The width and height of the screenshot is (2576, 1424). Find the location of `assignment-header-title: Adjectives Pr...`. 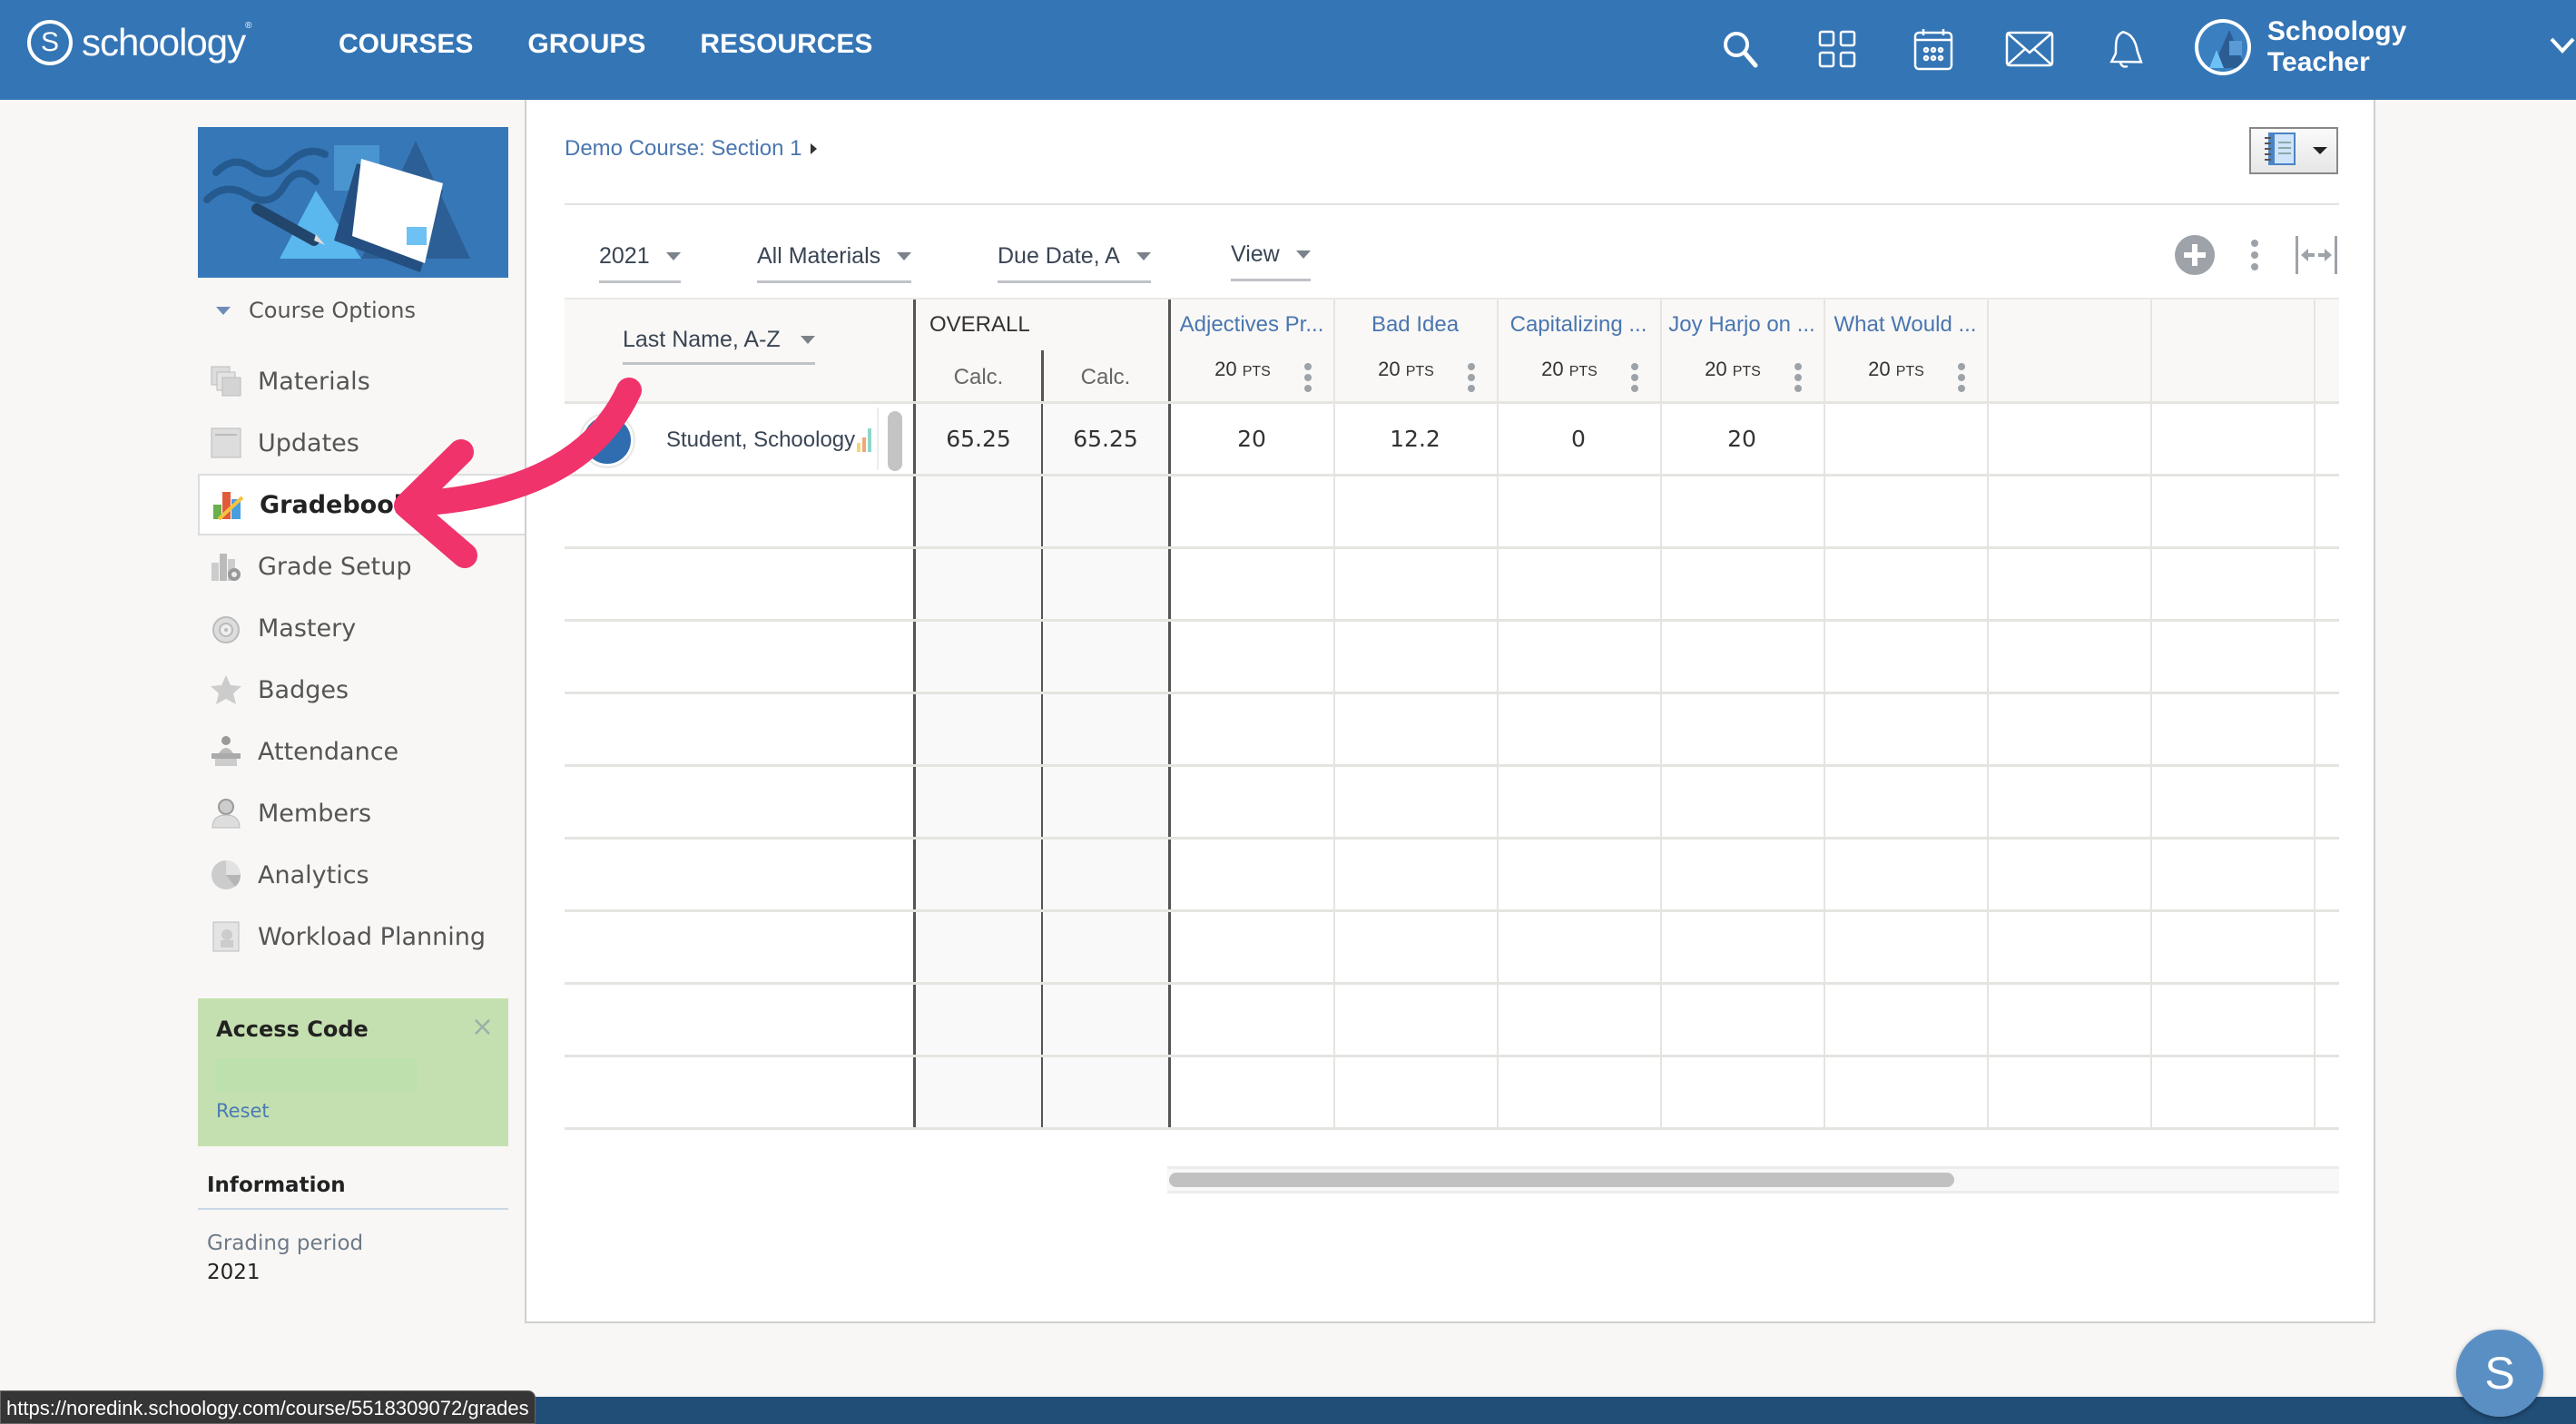

assignment-header-title: Adjectives Pr... is located at coordinates (1251, 325).